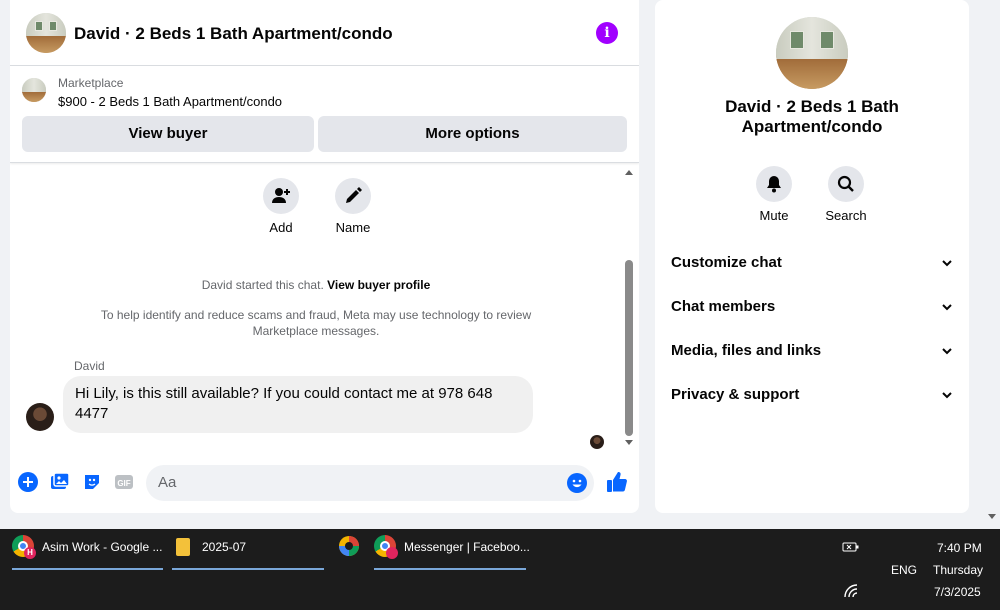  I want to click on search-label: Search, so click(846, 215).